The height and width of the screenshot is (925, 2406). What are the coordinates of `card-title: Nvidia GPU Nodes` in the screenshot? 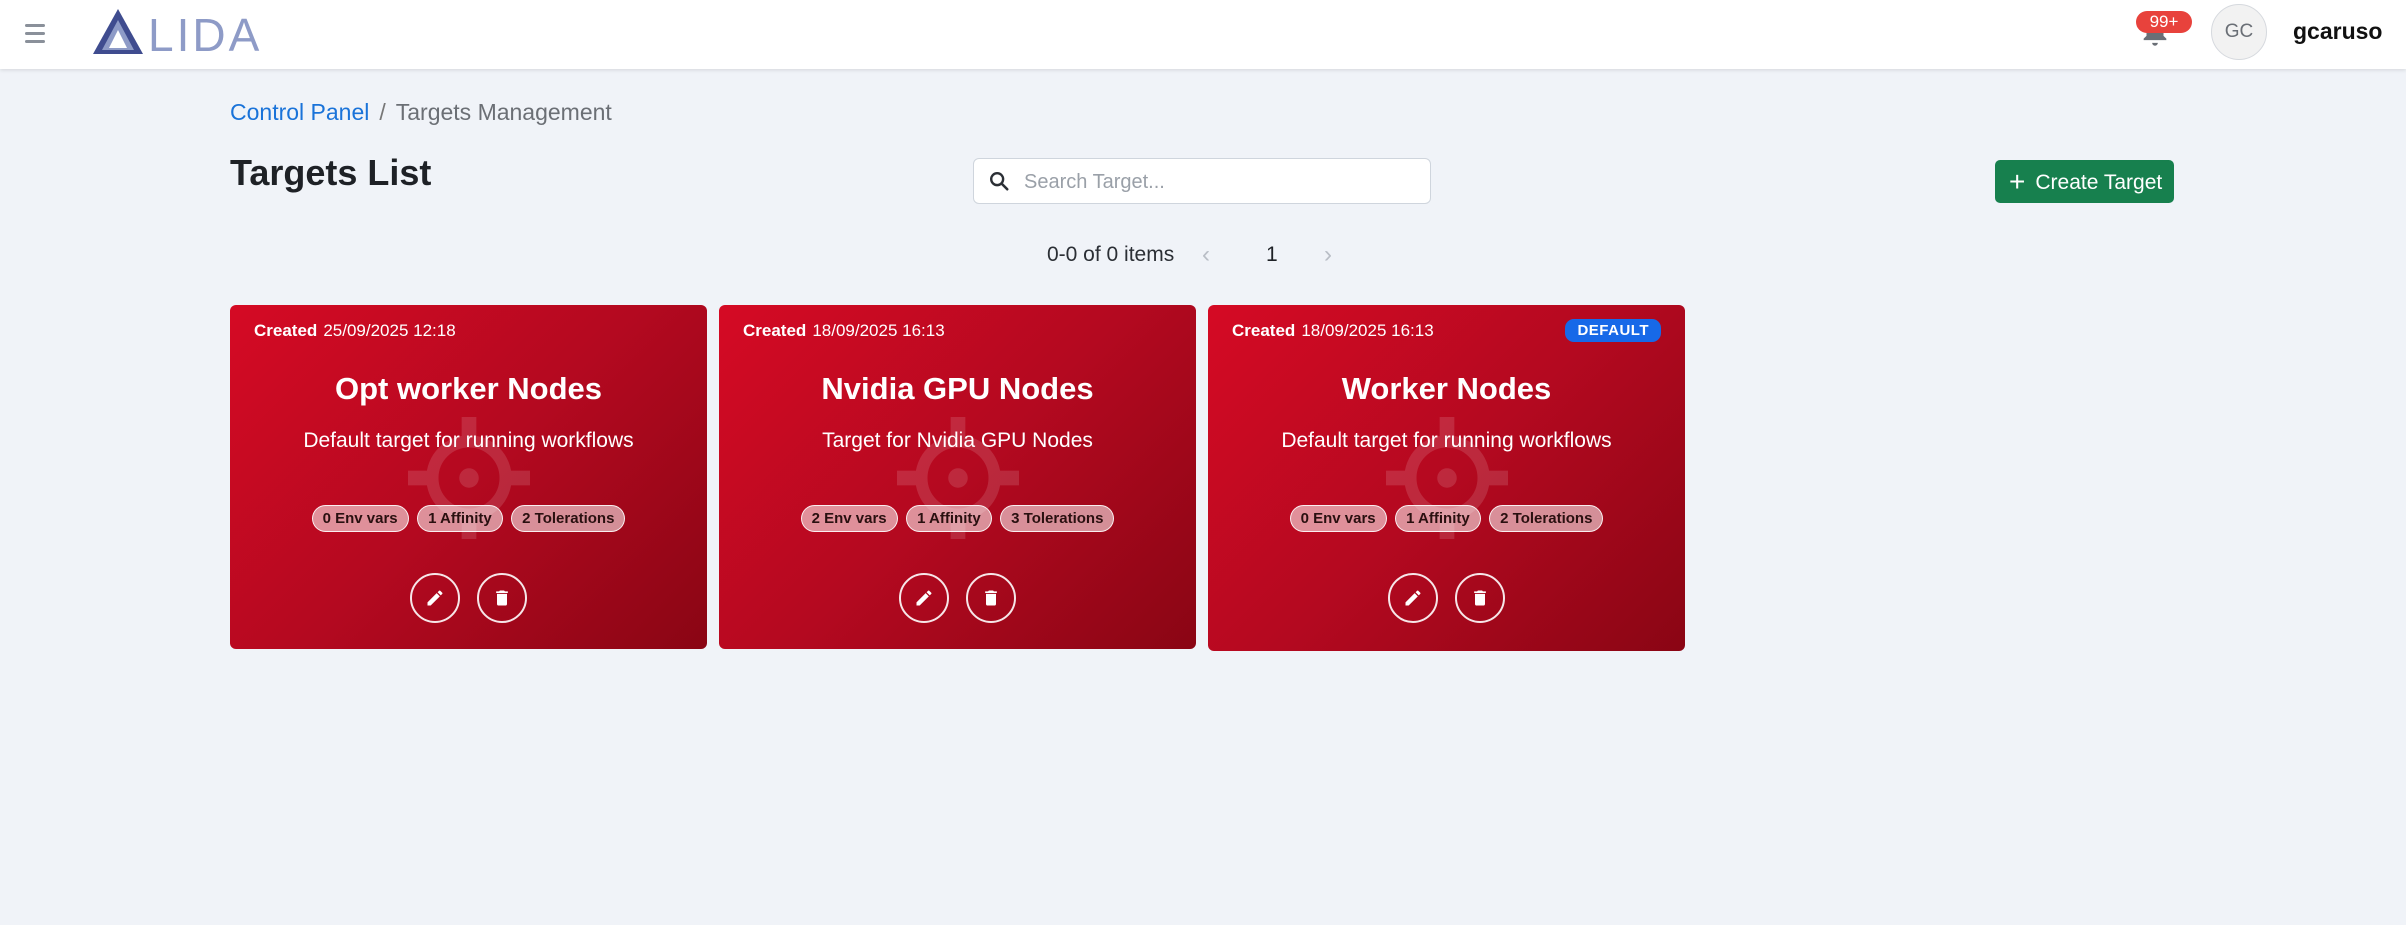 It's located at (957, 388).